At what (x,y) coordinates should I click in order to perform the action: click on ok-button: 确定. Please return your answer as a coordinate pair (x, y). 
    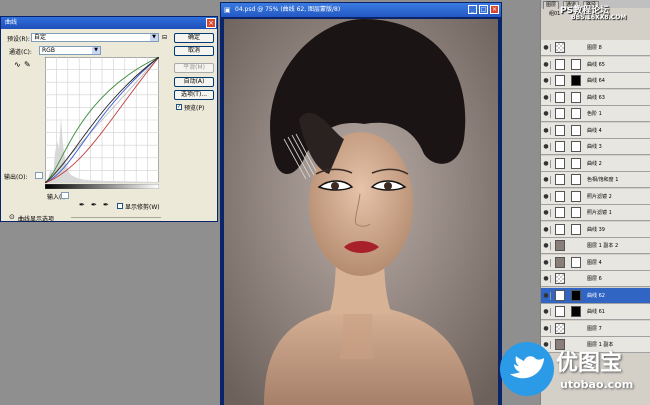
    Looking at the image, I should click on (194, 38).